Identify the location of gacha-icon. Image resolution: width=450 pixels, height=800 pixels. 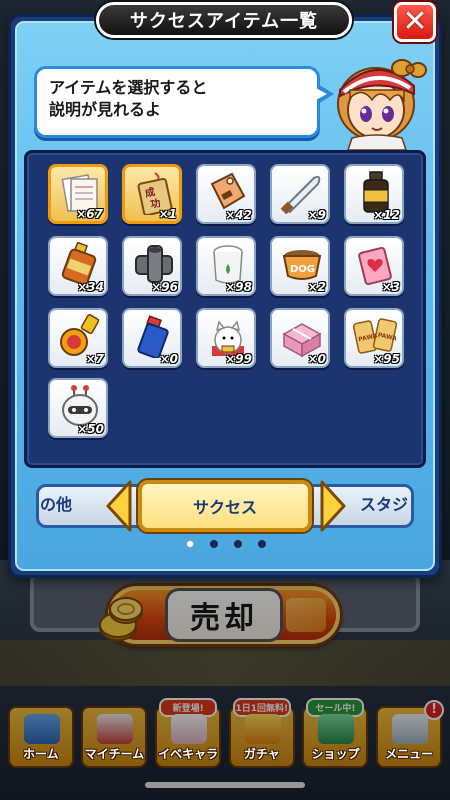
(262, 729).